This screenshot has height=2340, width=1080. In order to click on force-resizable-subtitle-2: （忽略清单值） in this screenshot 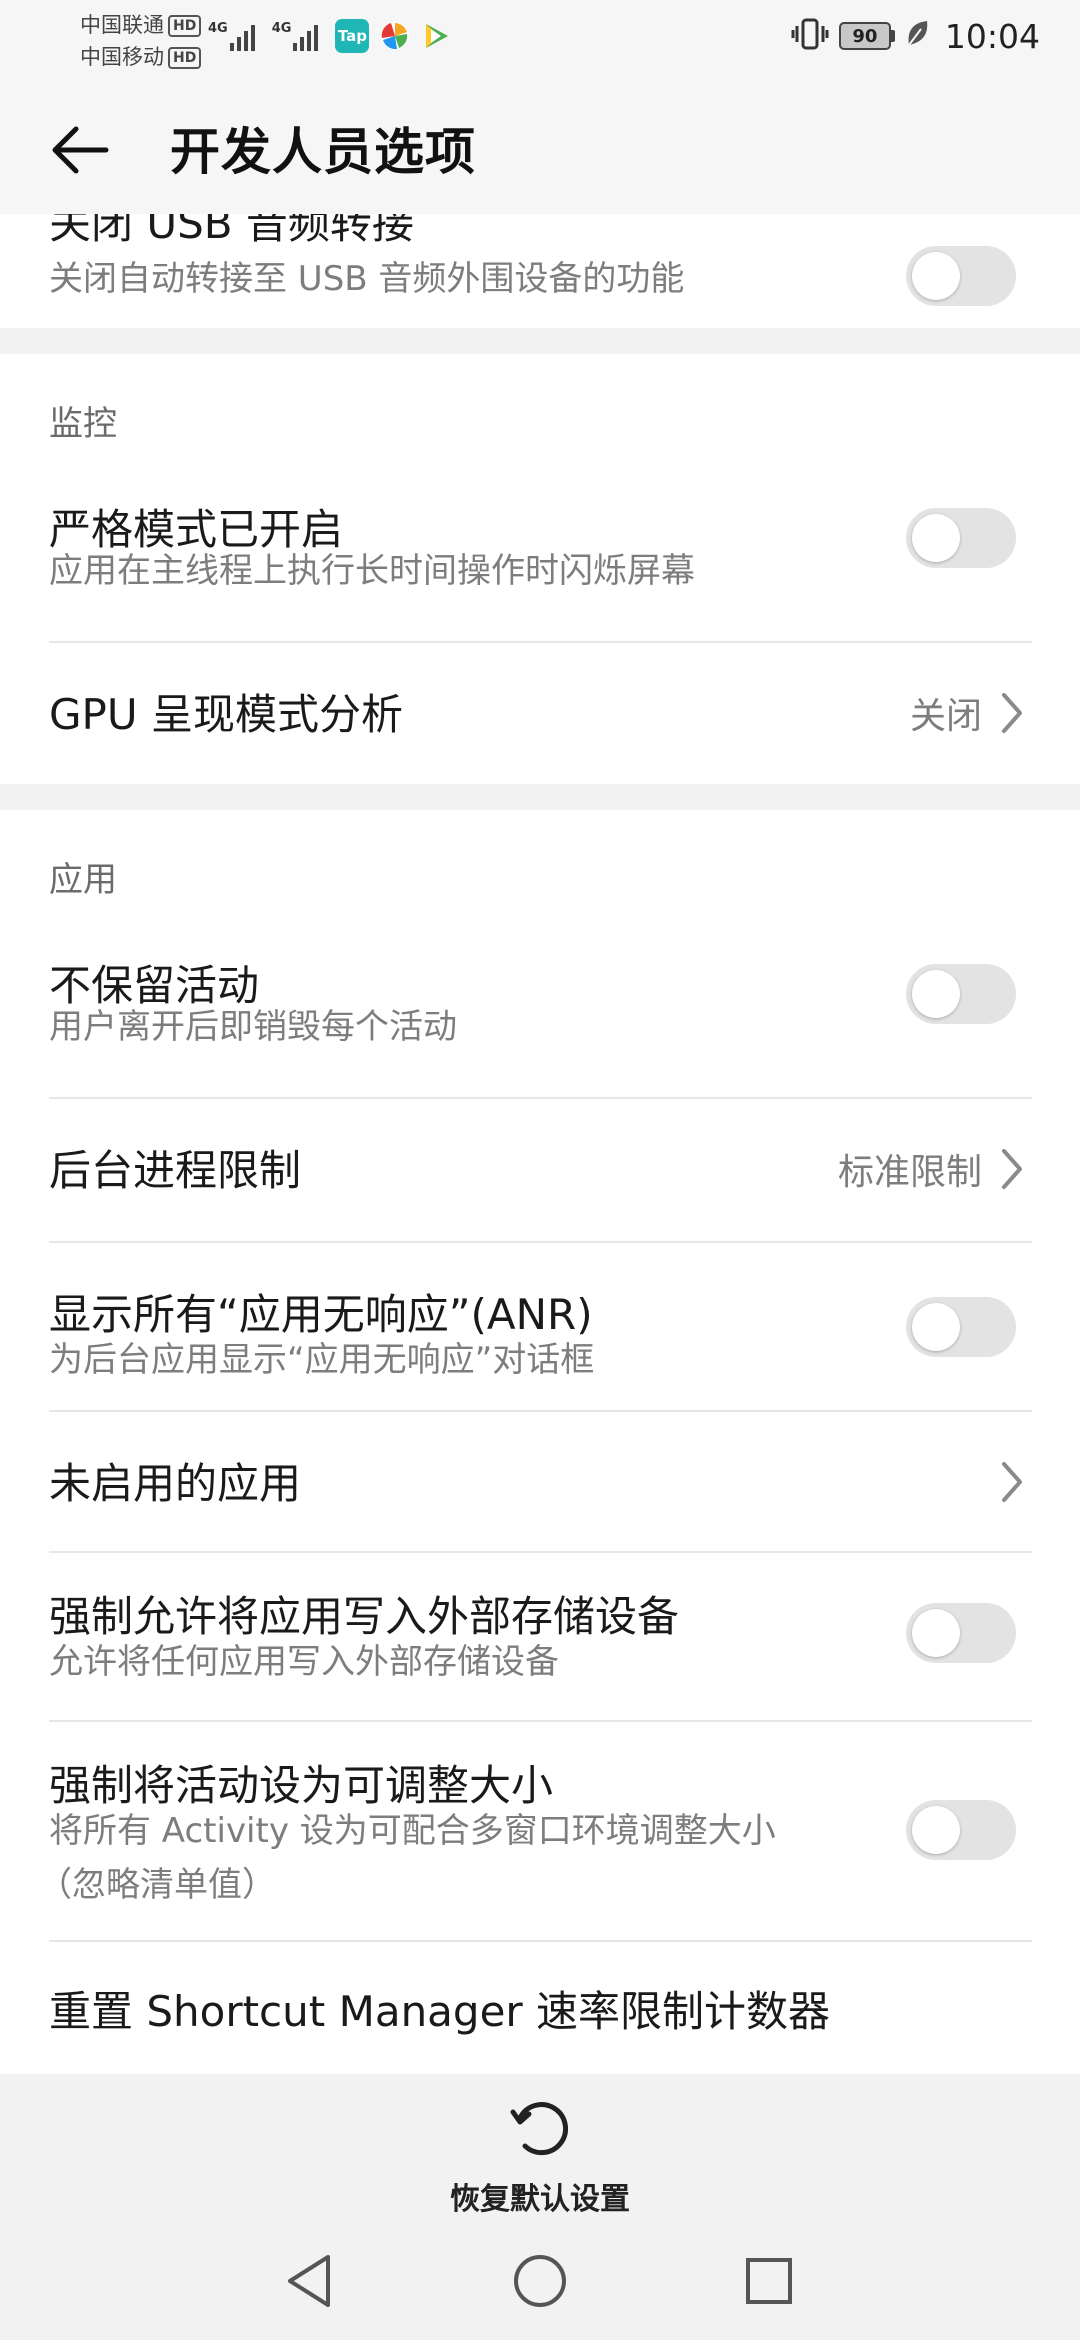, I will do `click(157, 1885)`.